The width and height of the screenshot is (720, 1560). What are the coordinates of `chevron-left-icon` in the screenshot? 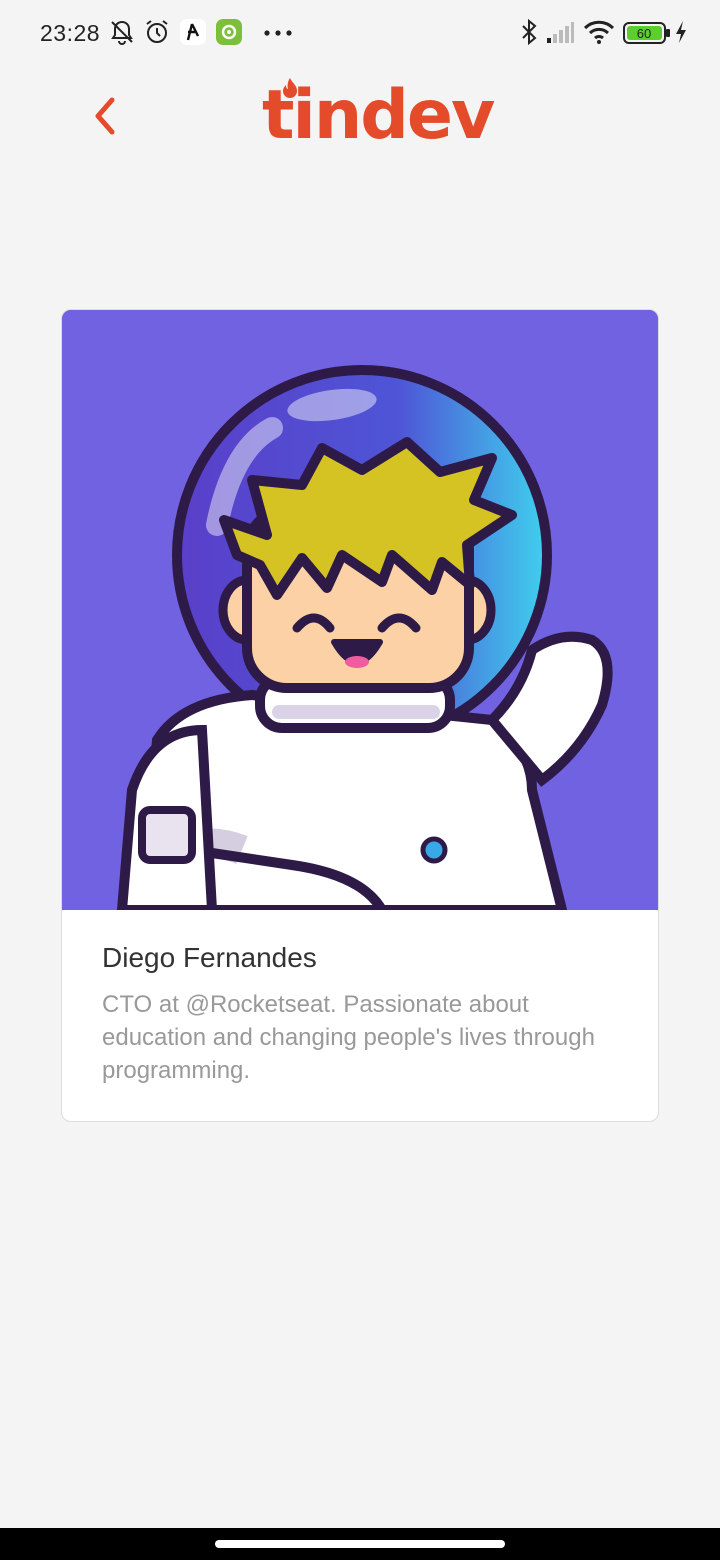 It's located at (105, 116).